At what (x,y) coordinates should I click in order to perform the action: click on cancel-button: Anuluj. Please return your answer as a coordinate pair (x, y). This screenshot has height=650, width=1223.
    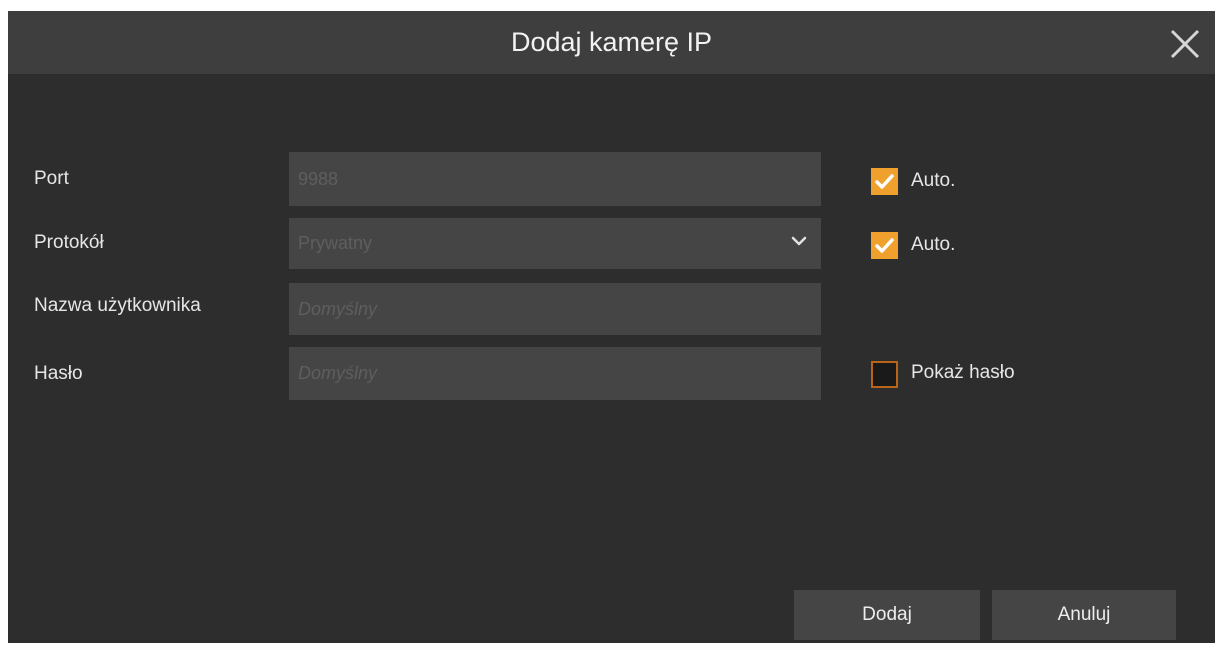
    Looking at the image, I should click on (1084, 615).